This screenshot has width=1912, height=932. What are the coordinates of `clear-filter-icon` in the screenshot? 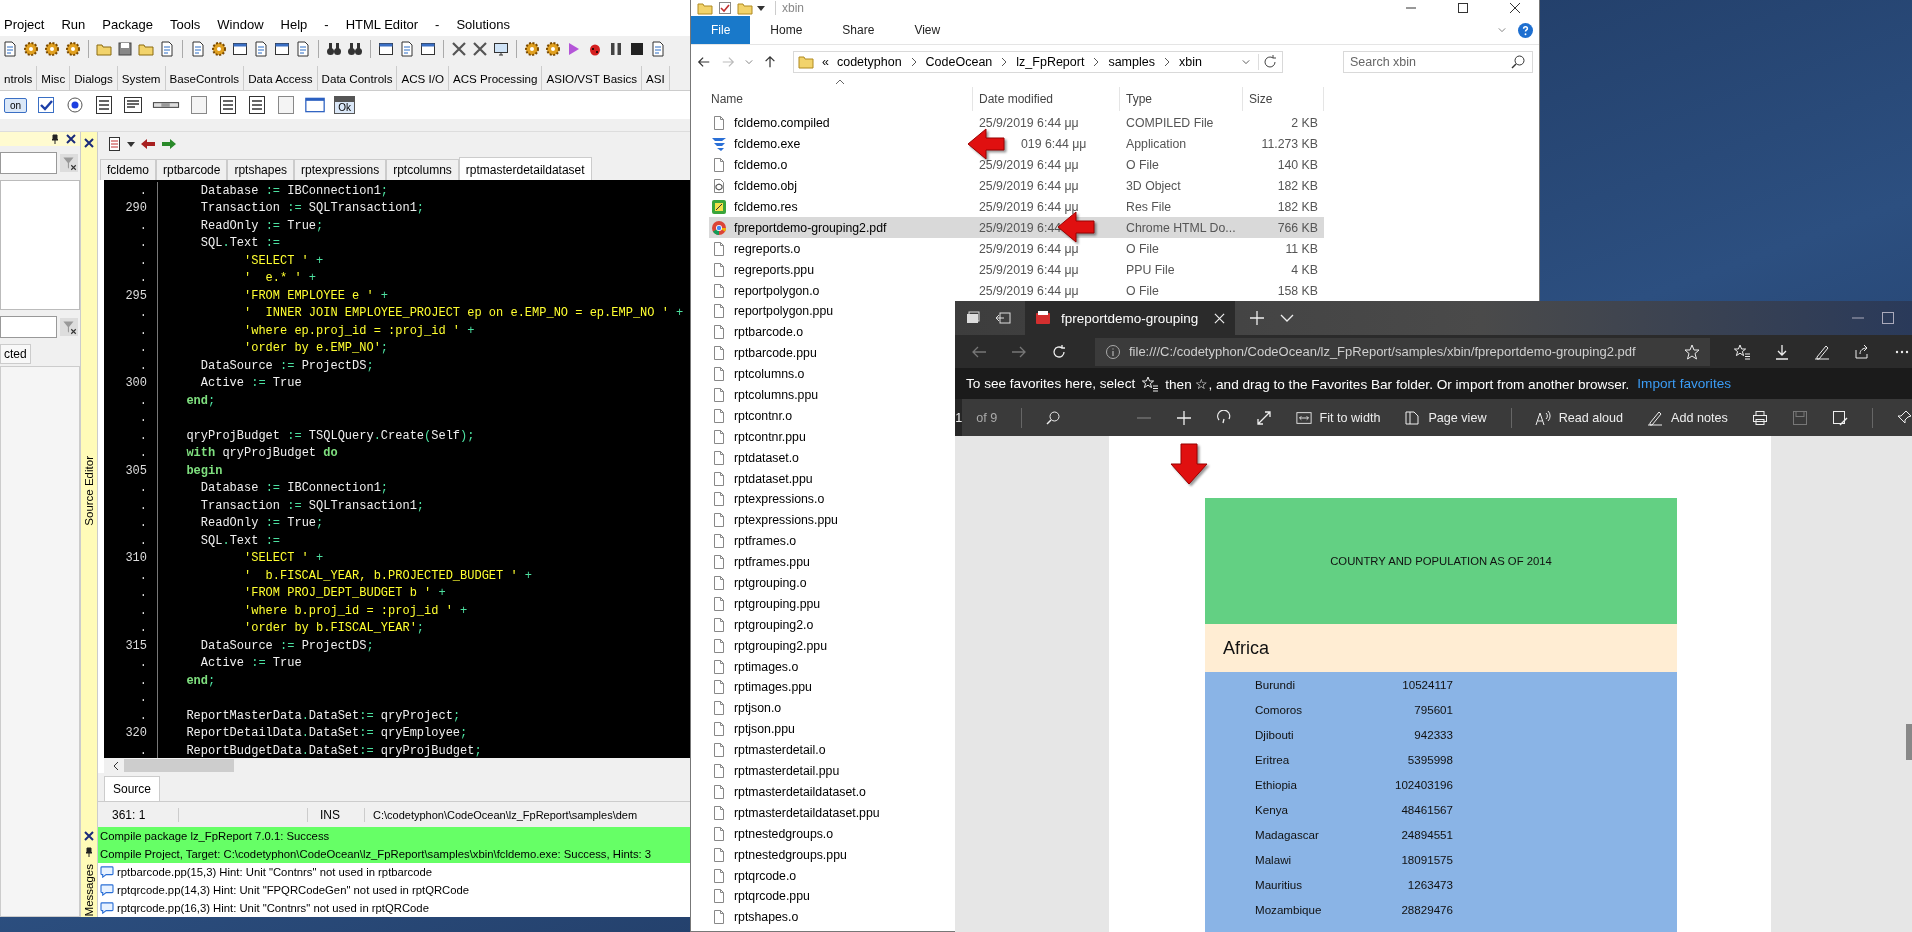 It's located at (69, 163).